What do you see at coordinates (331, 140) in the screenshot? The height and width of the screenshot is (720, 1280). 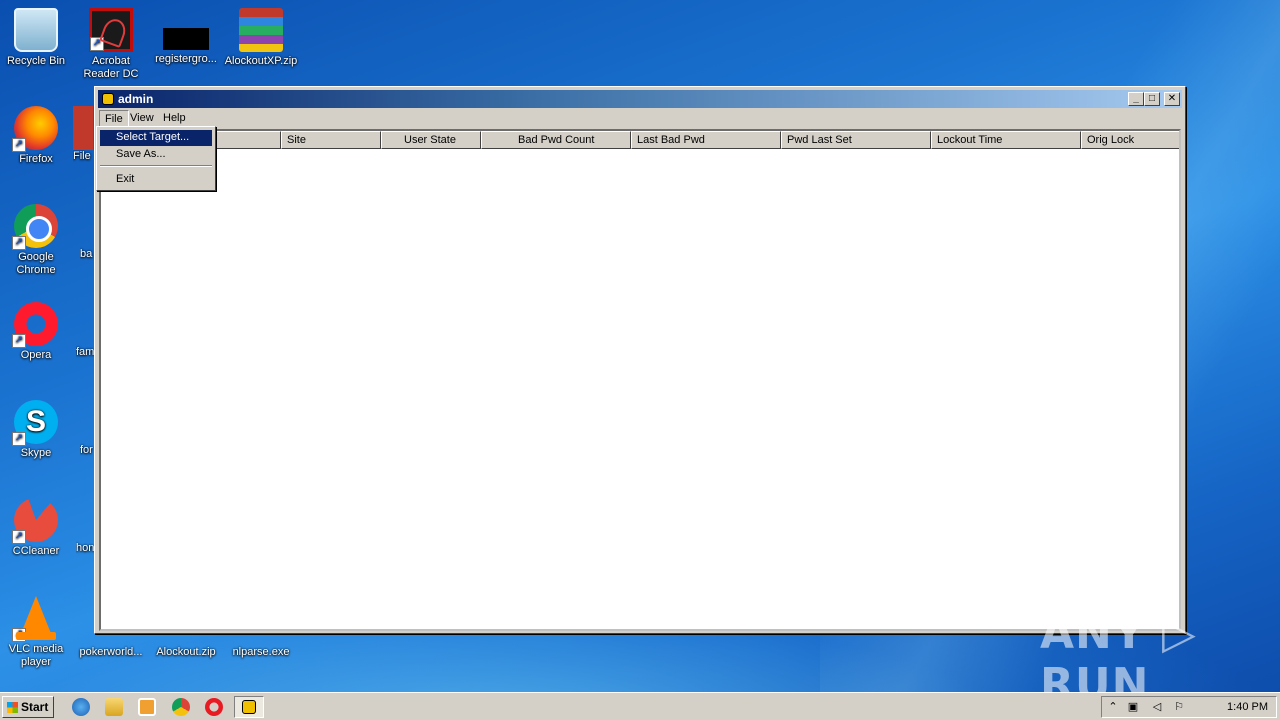 I see `column-site: Site` at bounding box center [331, 140].